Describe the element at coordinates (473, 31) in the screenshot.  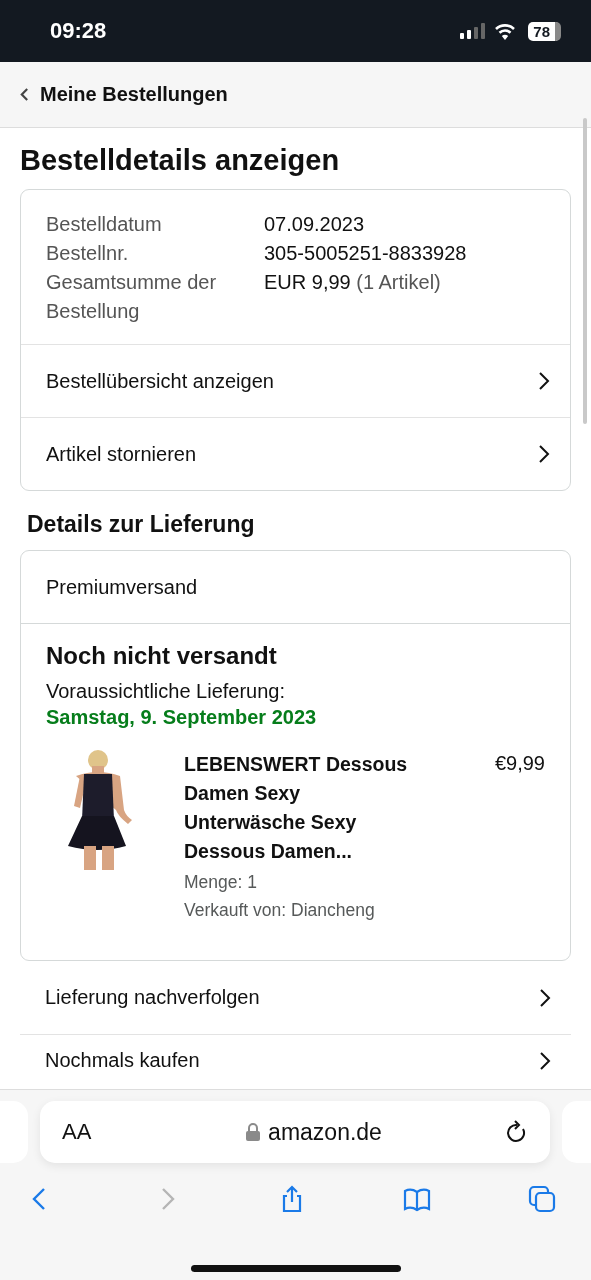
I see `signal-icon` at that location.